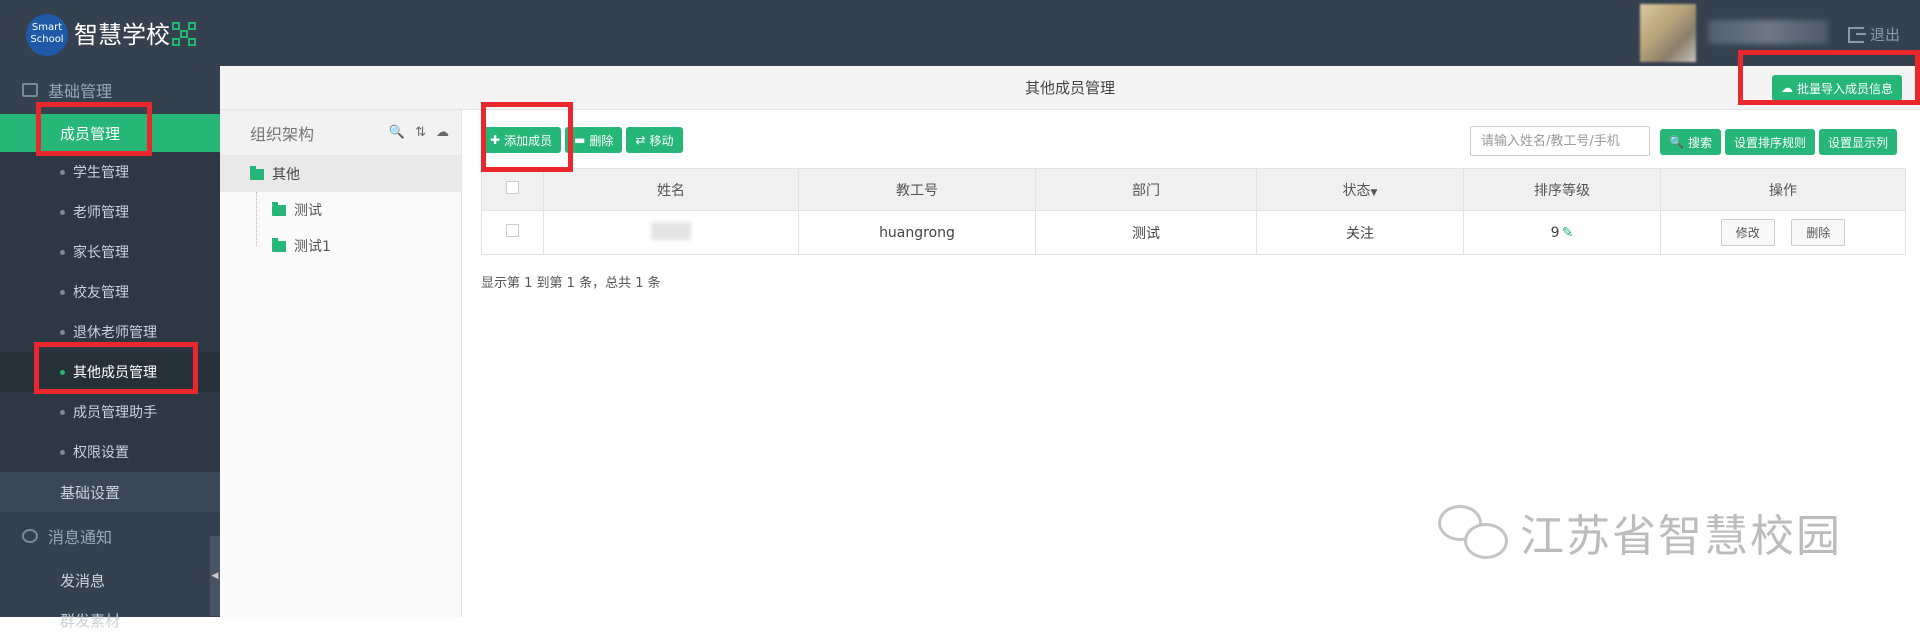 The image size is (1920, 640). Describe the element at coordinates (1562, 189) in the screenshot. I see `column-header-rank: 排序等级` at that location.